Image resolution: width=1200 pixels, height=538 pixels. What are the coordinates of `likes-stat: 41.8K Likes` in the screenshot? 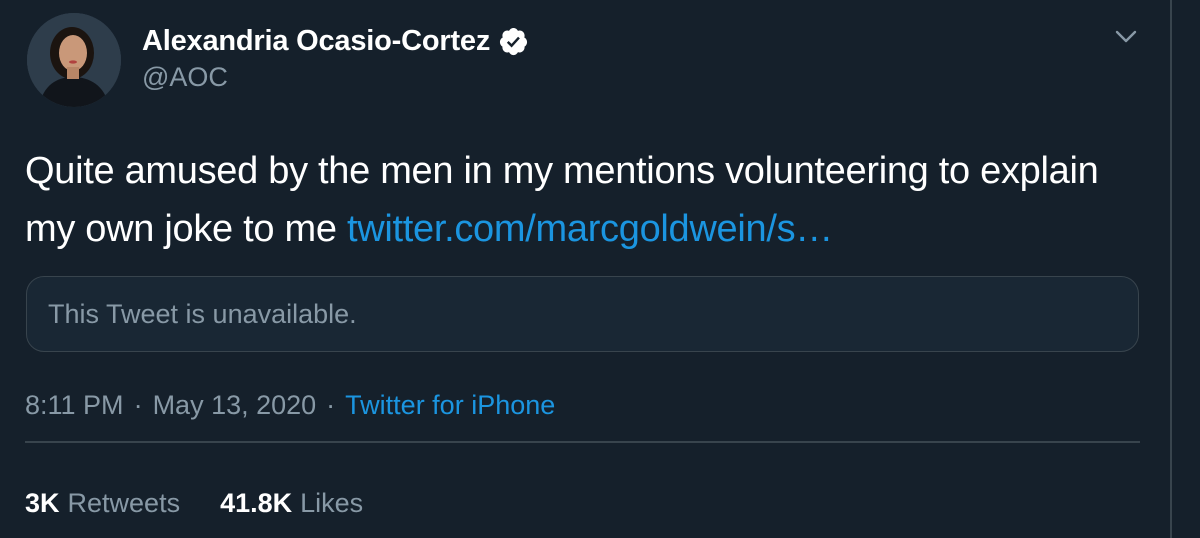 It's located at (291, 503).